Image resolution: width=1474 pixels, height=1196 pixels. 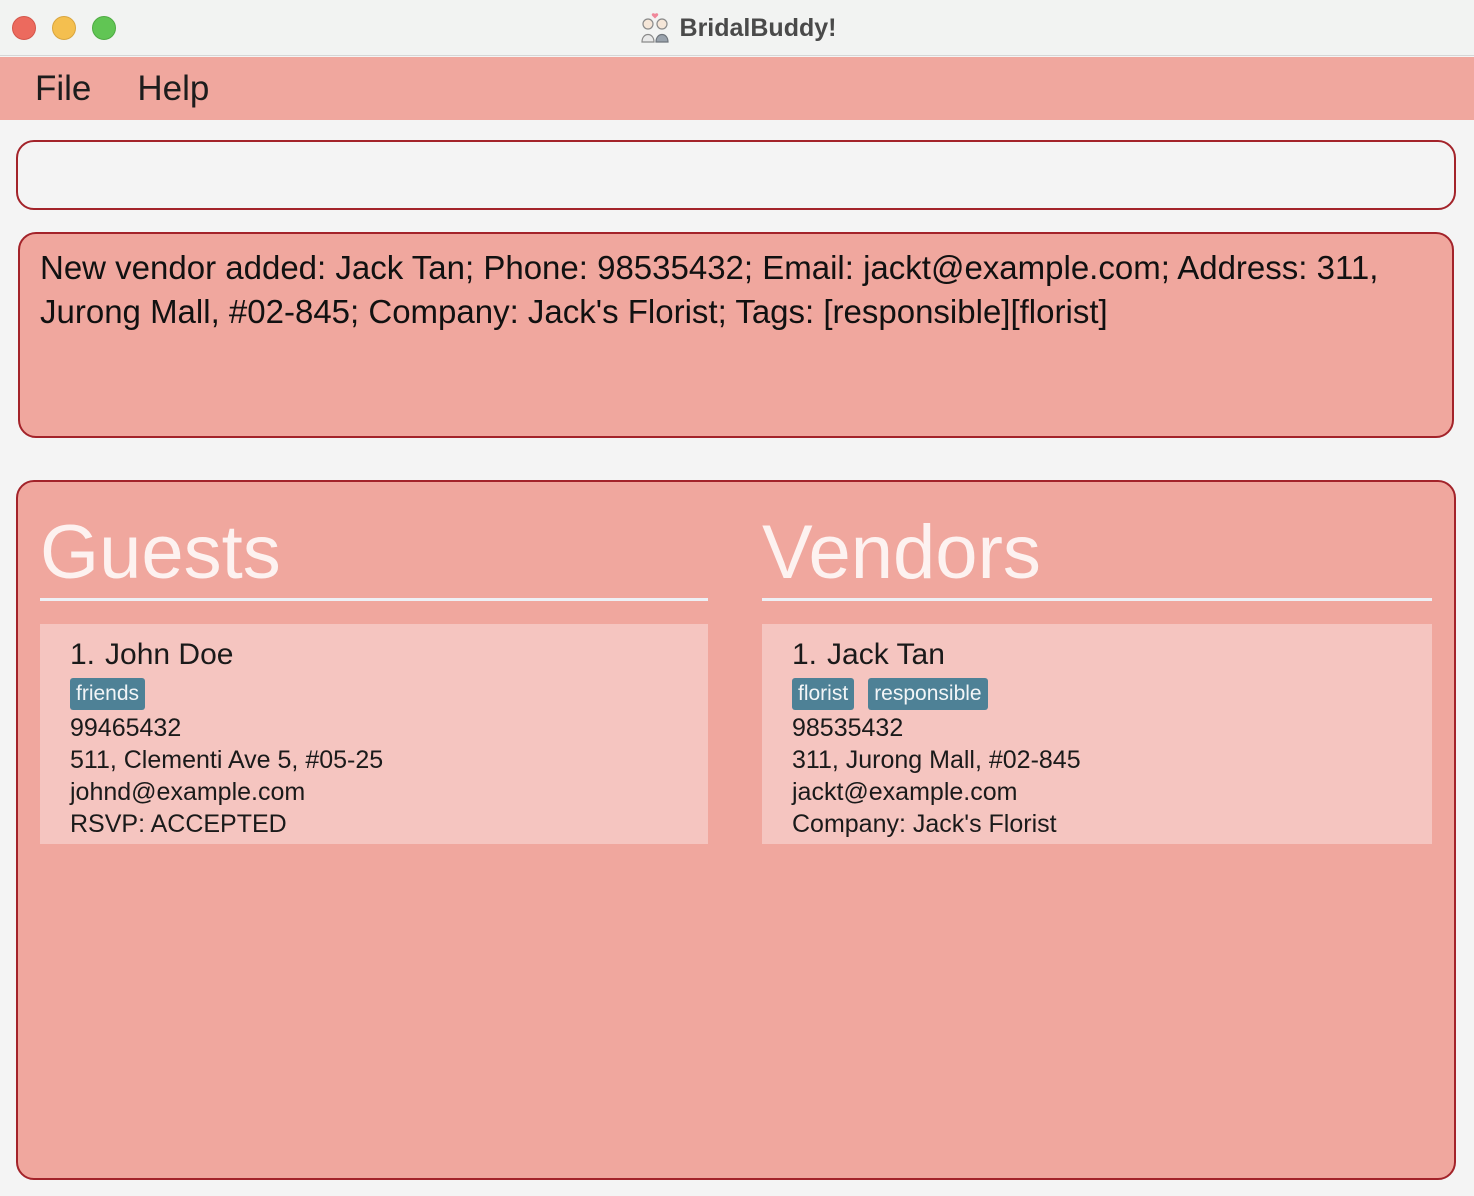 I want to click on guest-tags: friends, so click(x=374, y=694).